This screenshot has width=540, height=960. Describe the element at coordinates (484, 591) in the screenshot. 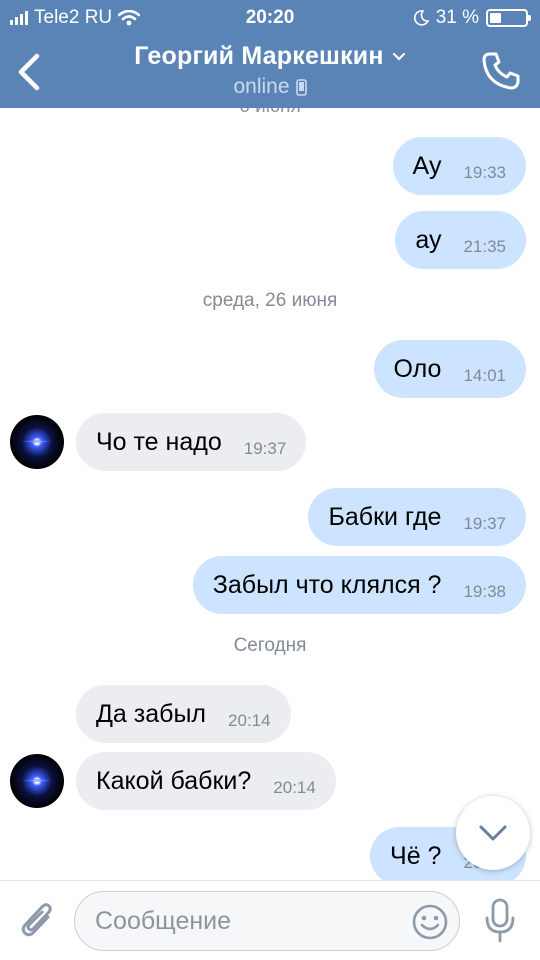

I see `message-time: 19:38` at that location.